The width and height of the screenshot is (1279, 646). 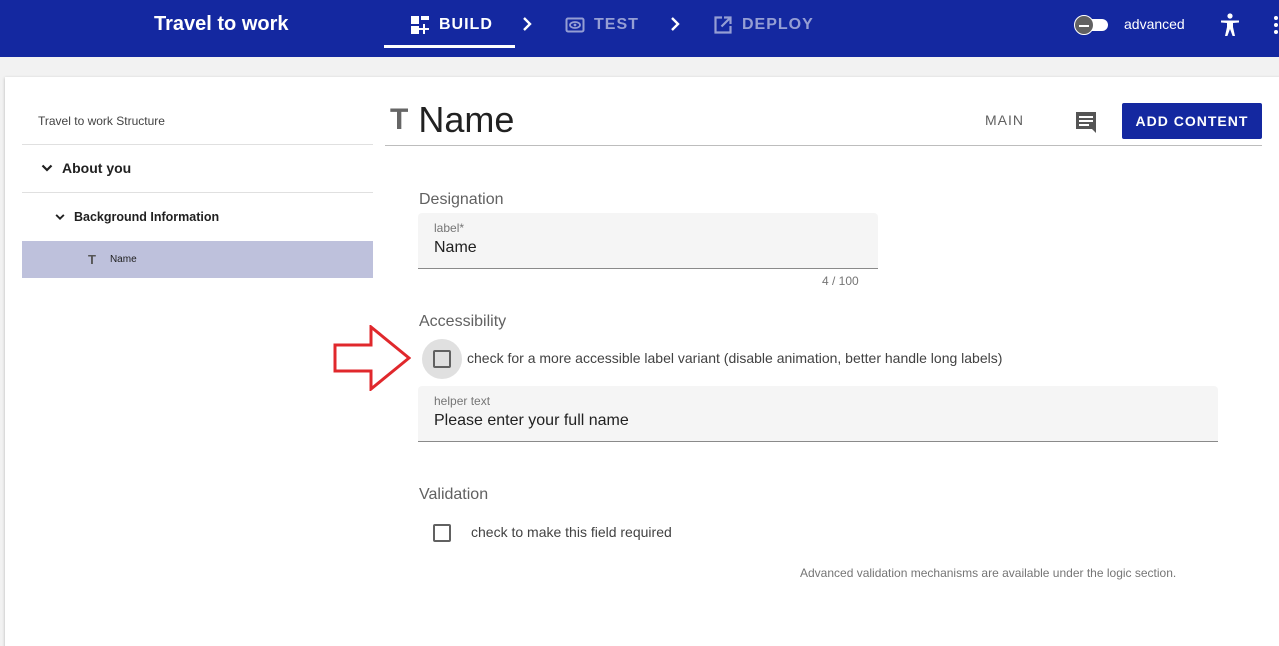 I want to click on app-title: Travel to work, so click(x=221, y=24).